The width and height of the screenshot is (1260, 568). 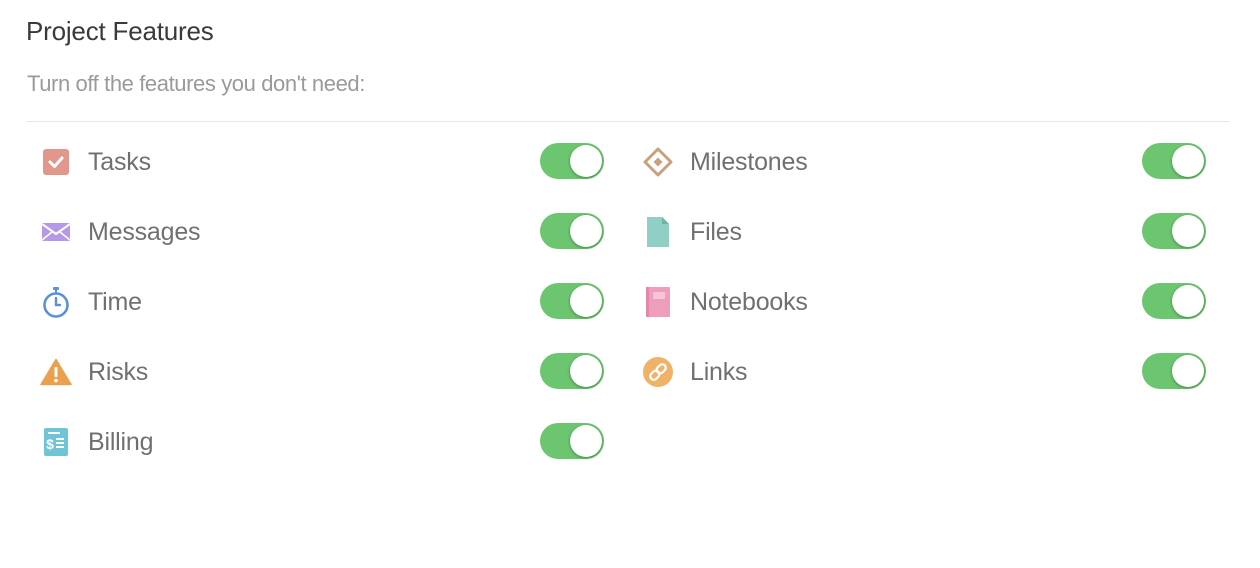 I want to click on file-icon, so click(x=658, y=232).